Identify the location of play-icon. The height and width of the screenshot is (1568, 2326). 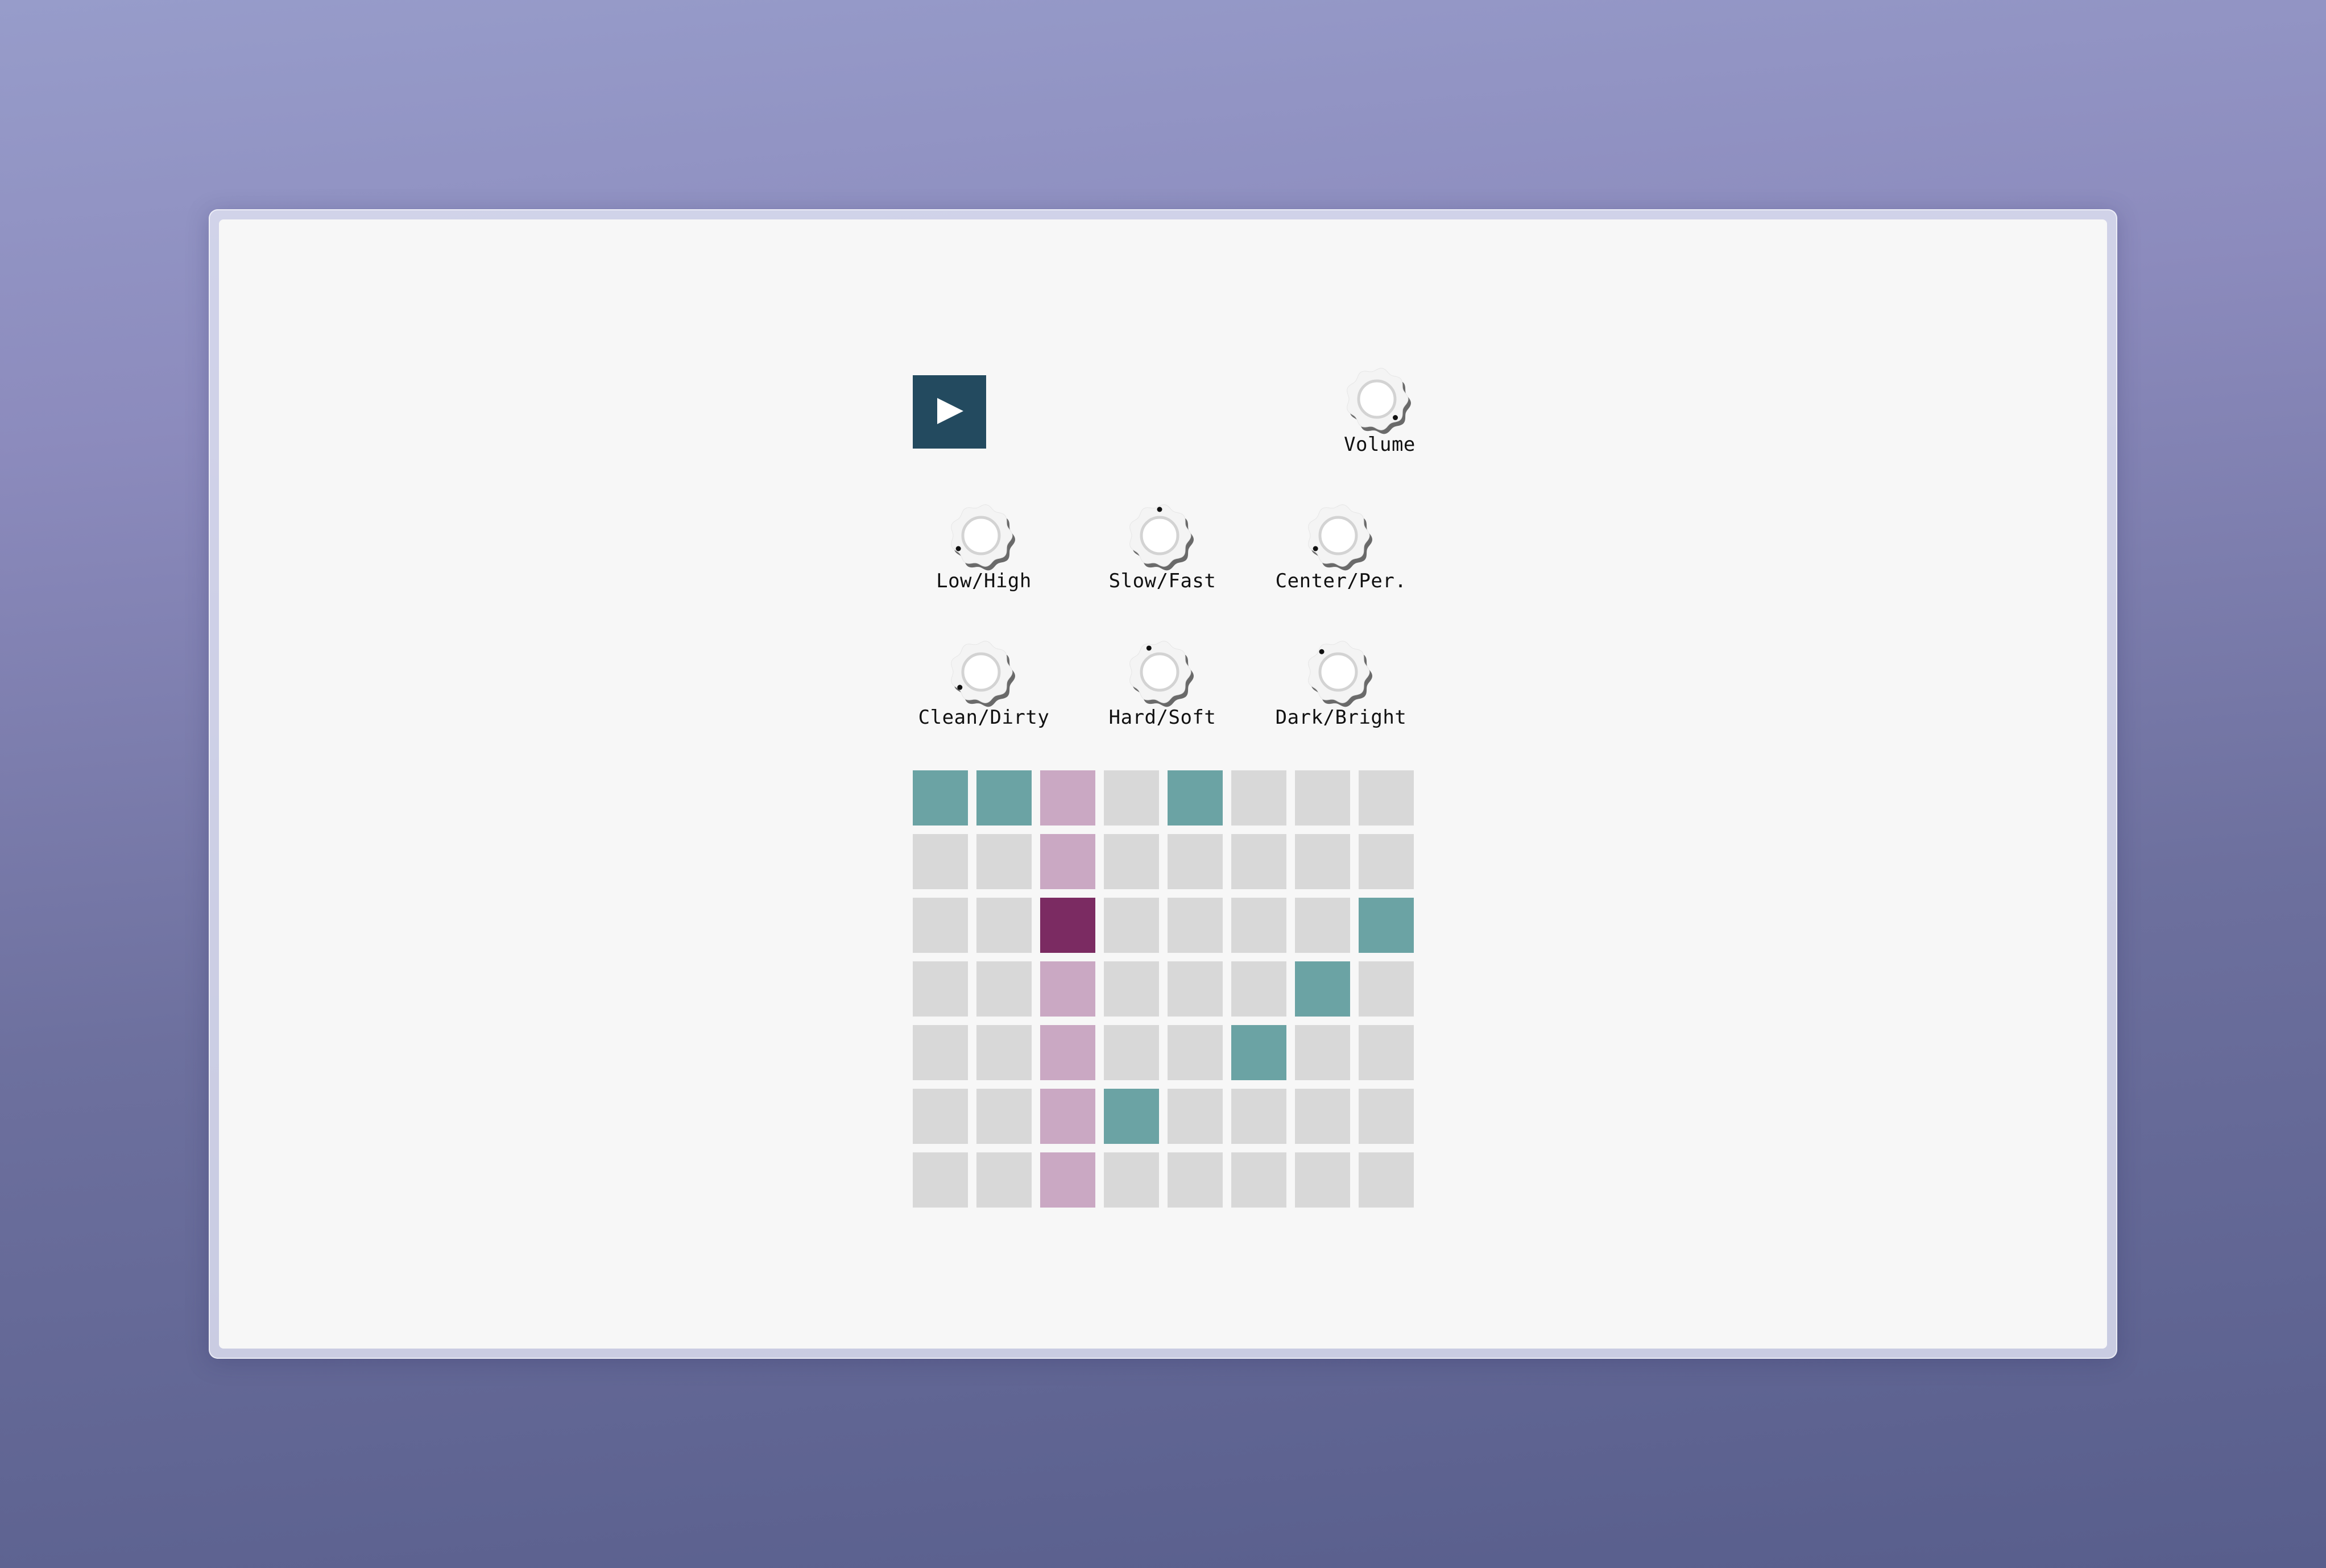
(950, 411).